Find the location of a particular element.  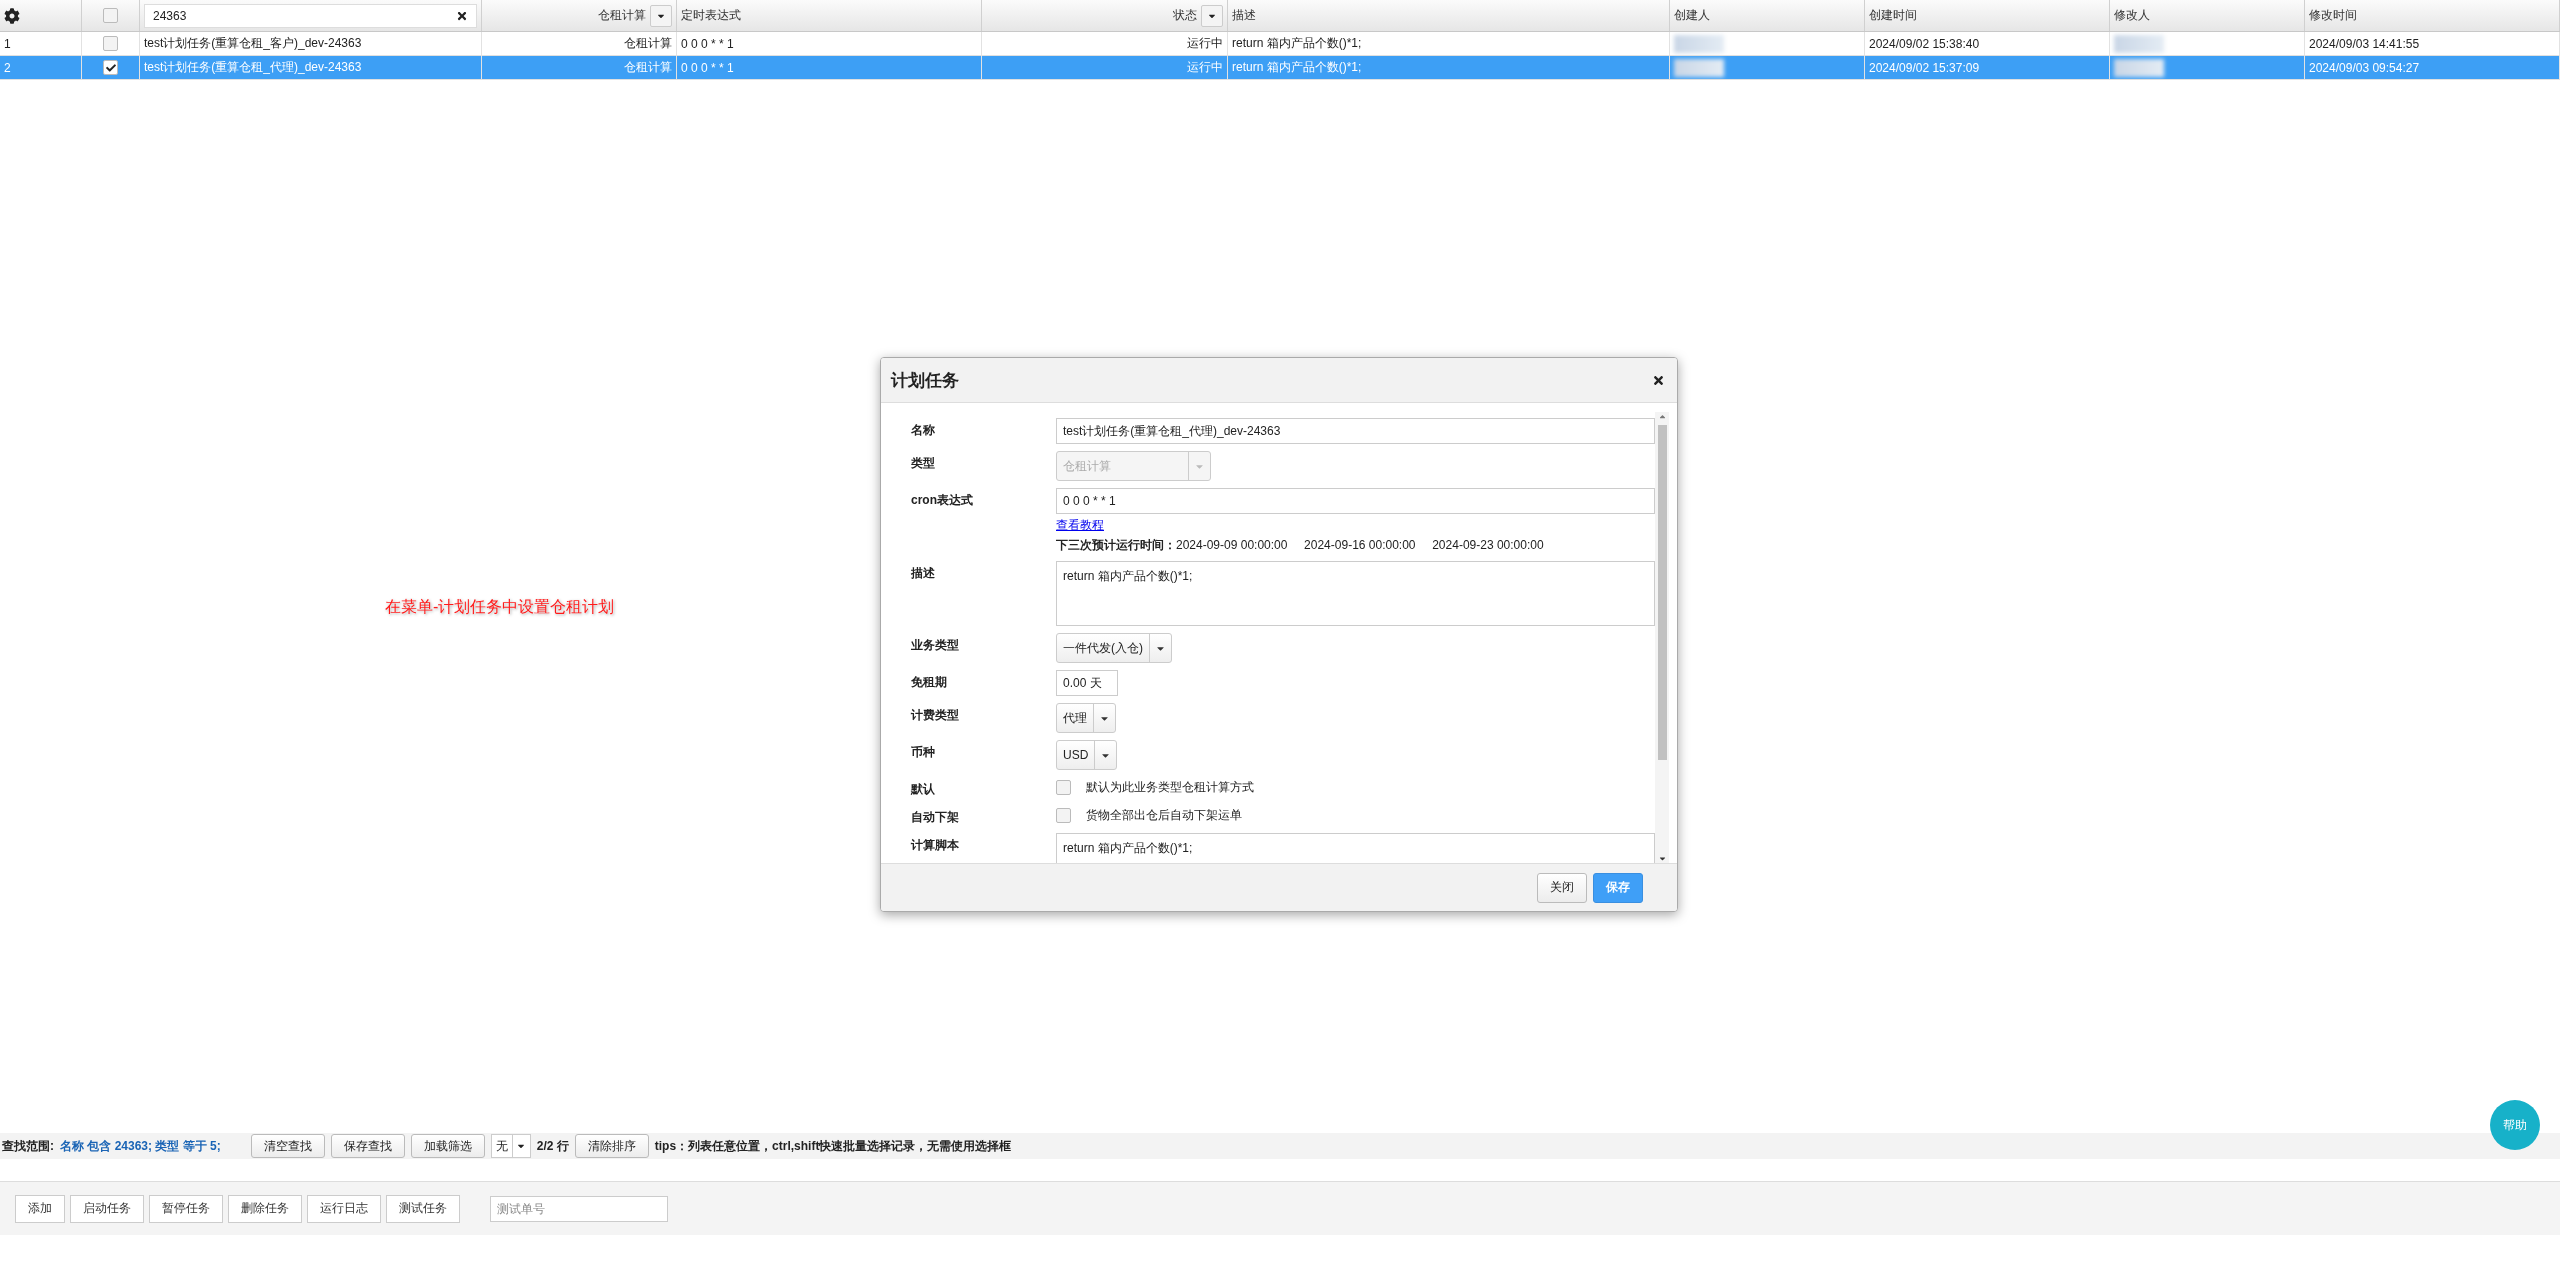

scroll-up-icon is located at coordinates (1662, 416).